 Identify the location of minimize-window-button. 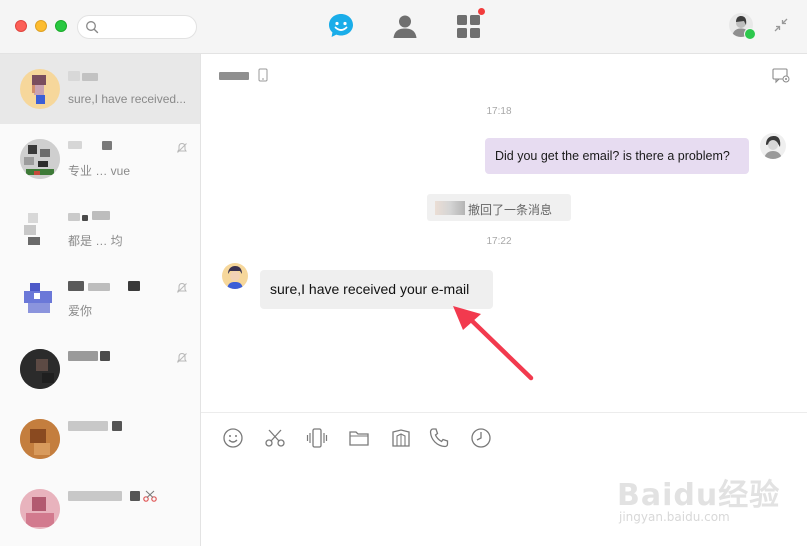
(41, 26).